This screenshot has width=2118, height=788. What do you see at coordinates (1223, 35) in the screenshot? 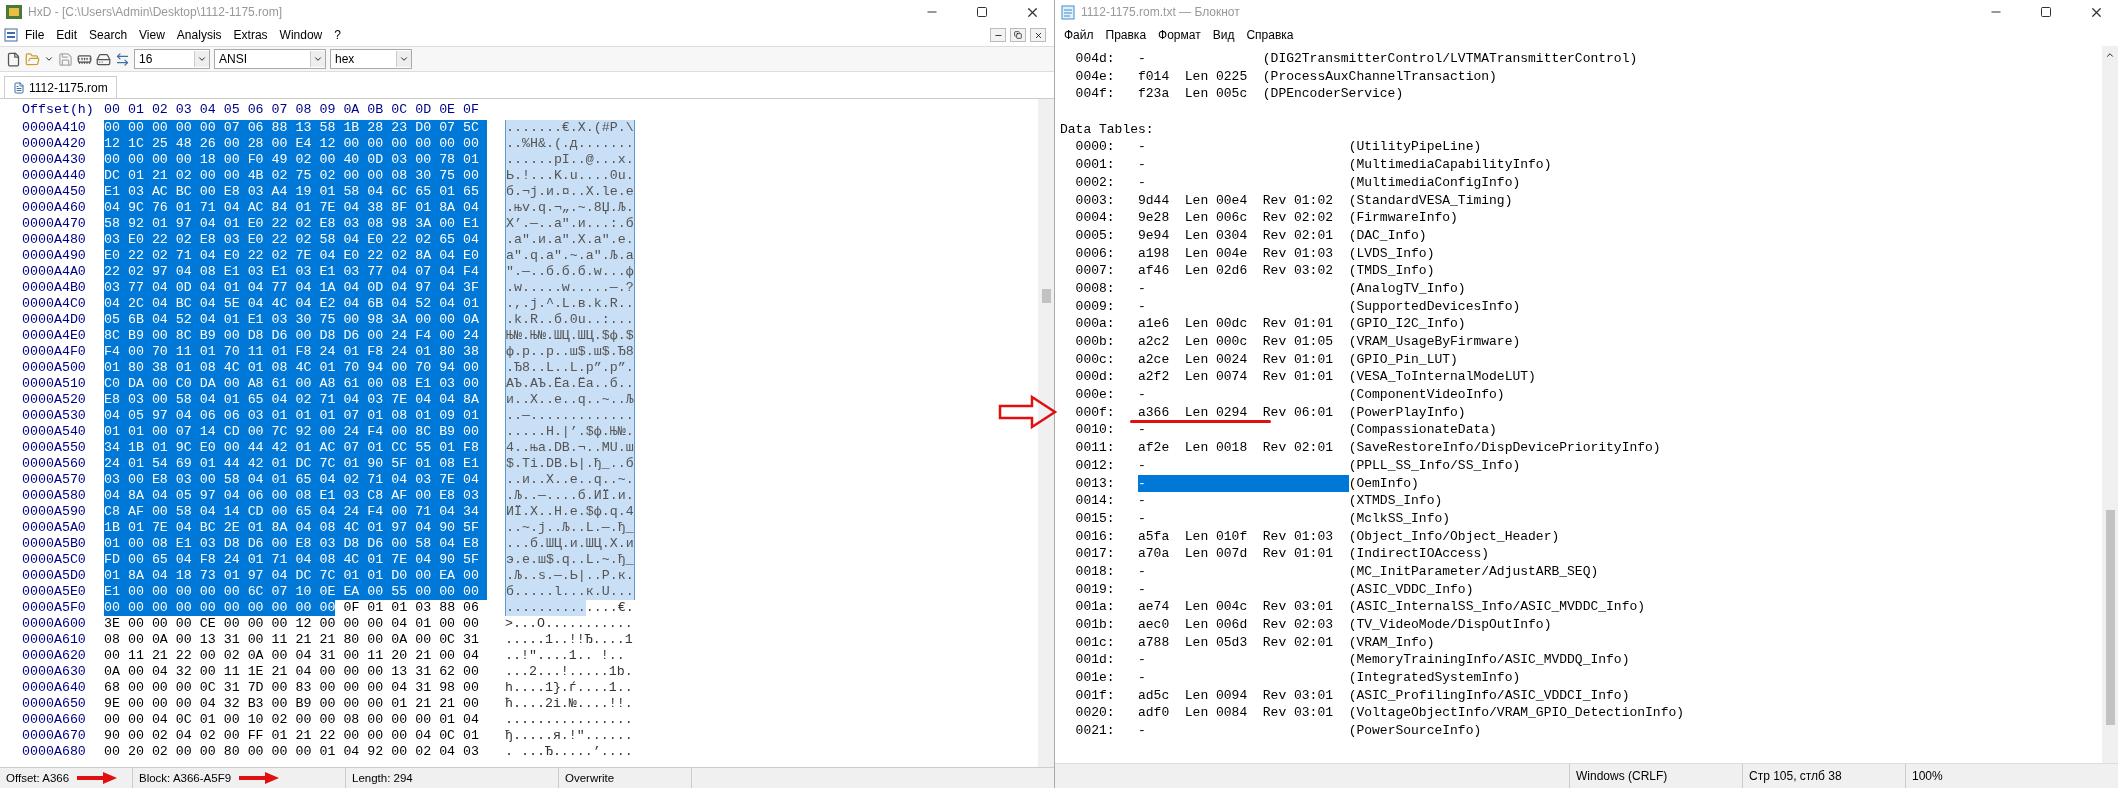
I see `menu-item: Вид` at bounding box center [1223, 35].